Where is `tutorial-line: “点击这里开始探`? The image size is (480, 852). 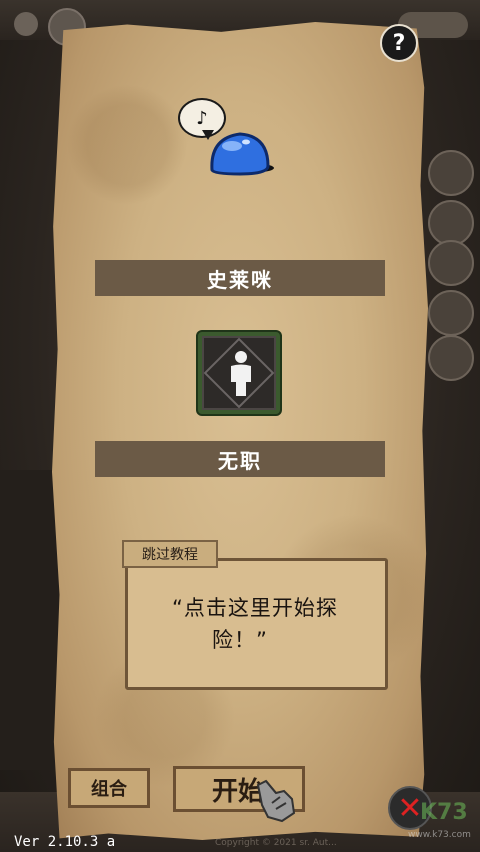 tutorial-line: “点击这里开始探 is located at coordinates (255, 608).